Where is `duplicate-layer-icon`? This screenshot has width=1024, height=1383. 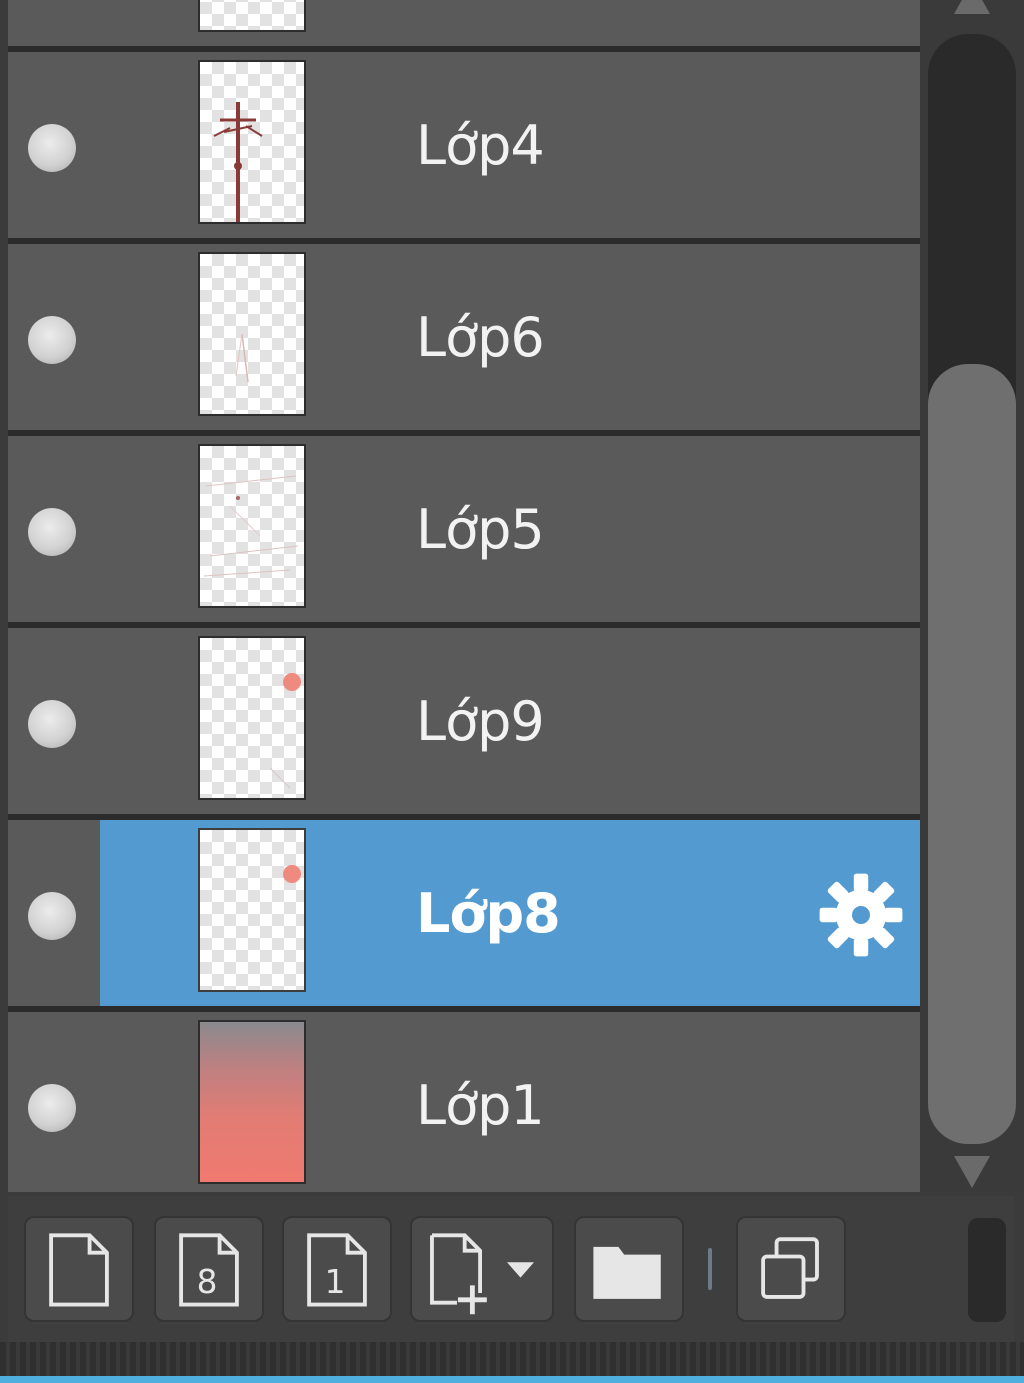 duplicate-layer-icon is located at coordinates (790, 1268).